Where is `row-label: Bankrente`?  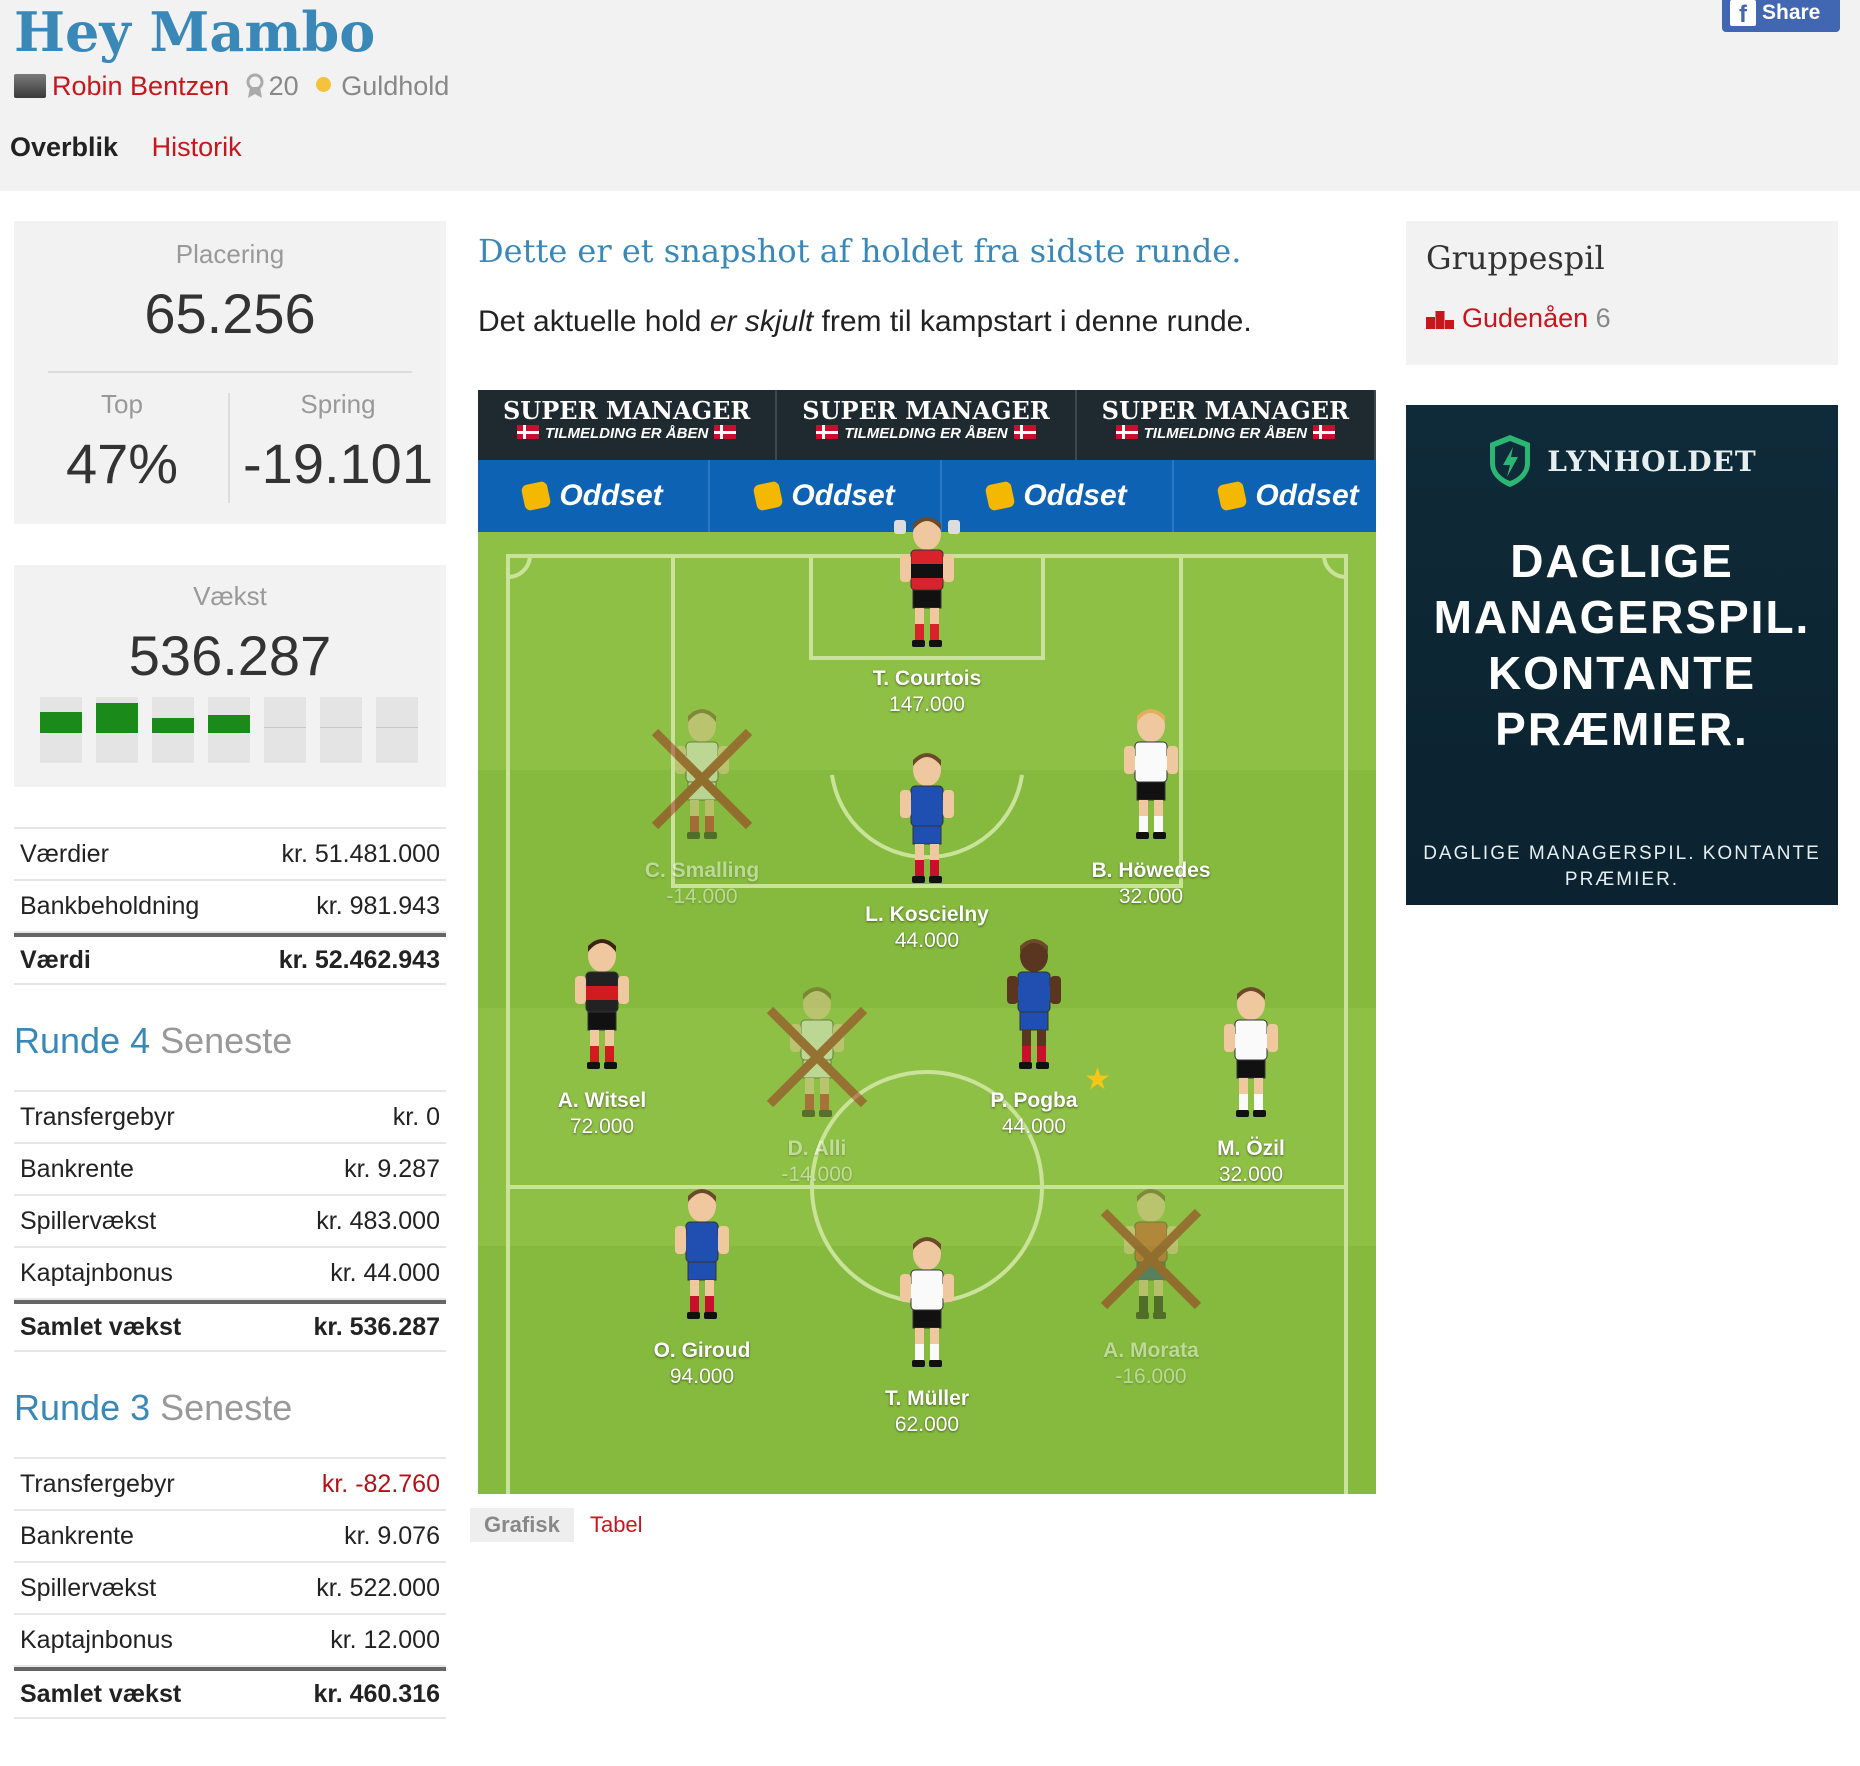 row-label: Bankrente is located at coordinates (77, 1168).